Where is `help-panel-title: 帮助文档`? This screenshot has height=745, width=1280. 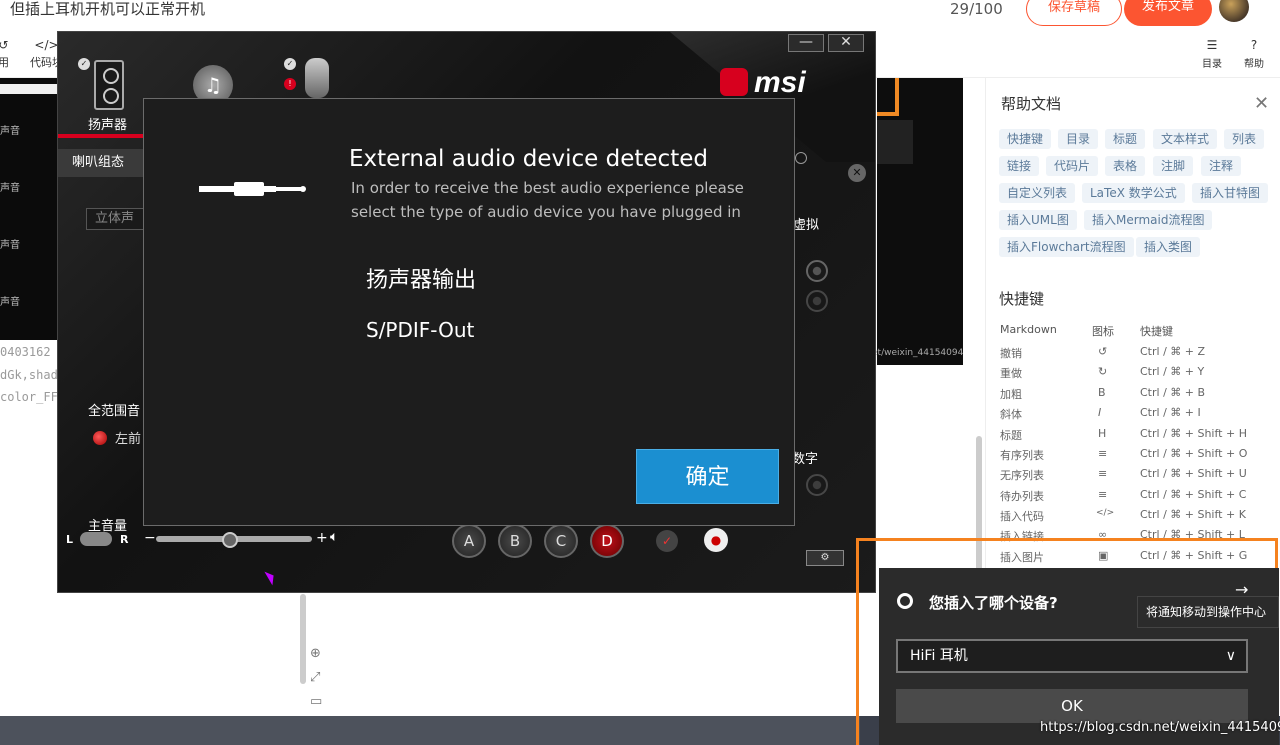
help-panel-title: 帮助文档 is located at coordinates (1031, 104).